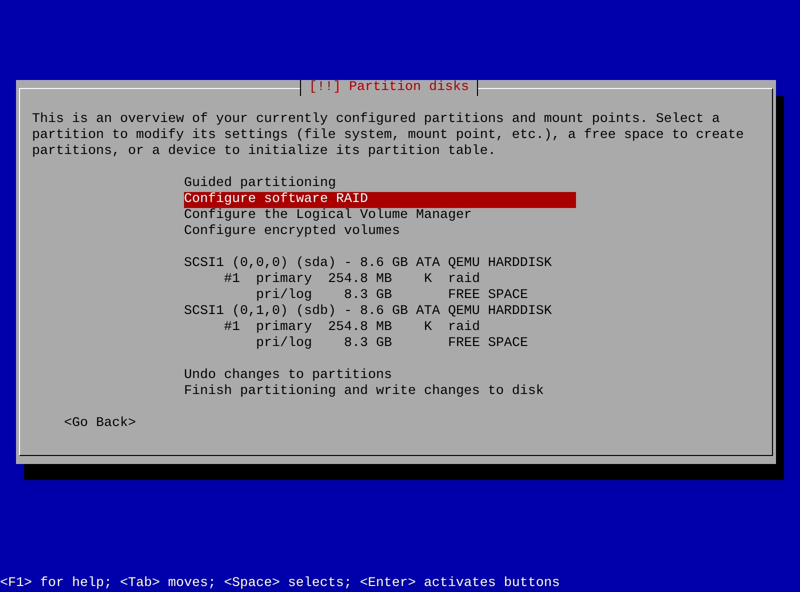 Image resolution: width=800 pixels, height=592 pixels. What do you see at coordinates (388, 136) in the screenshot?
I see `description-text: This is an overview of your currently configured partitions and mount points. Select a partition to modify its settings (file system, mount point, etc.), a free space to create partitions, or a device to initialize its partition table.` at bounding box center [388, 136].